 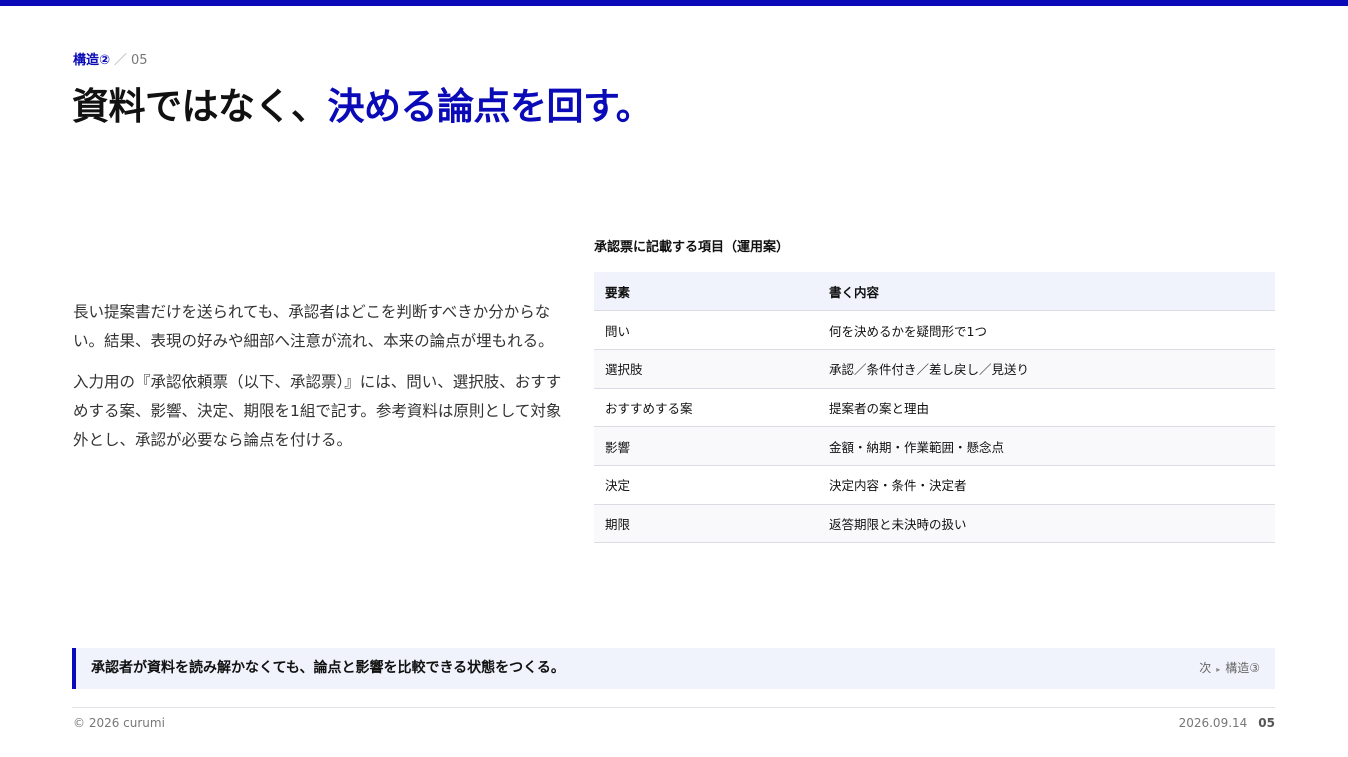 I want to click on table-header-row: 要素 書く内容, so click(x=934, y=292).